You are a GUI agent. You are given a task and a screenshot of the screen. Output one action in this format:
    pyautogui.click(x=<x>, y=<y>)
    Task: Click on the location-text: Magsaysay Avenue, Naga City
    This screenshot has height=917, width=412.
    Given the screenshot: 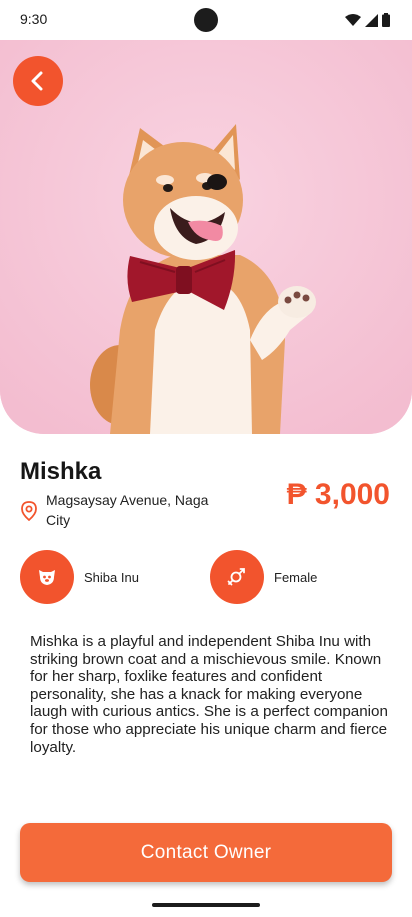 What is the action you would take?
    pyautogui.click(x=127, y=510)
    